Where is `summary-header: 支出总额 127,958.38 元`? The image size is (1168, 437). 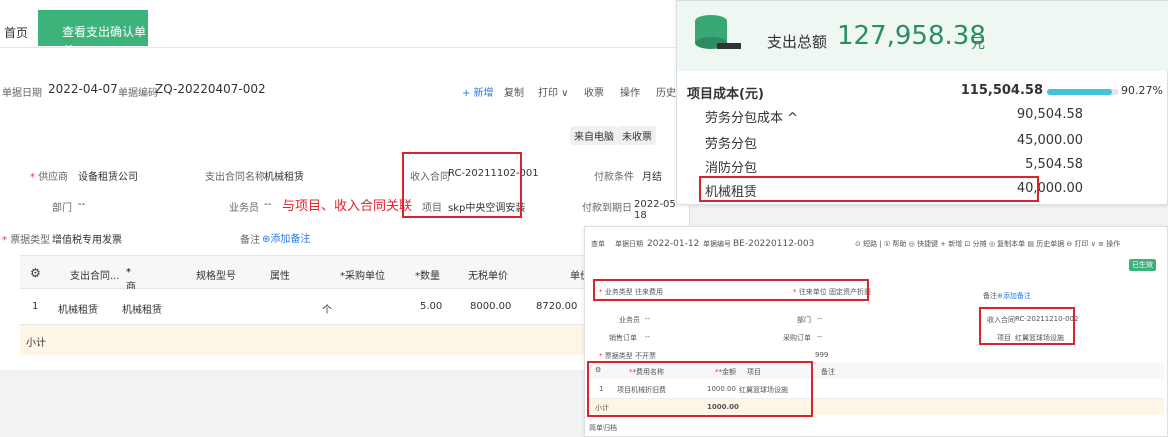
summary-header: 支出总额 127,958.38 元 is located at coordinates (922, 36).